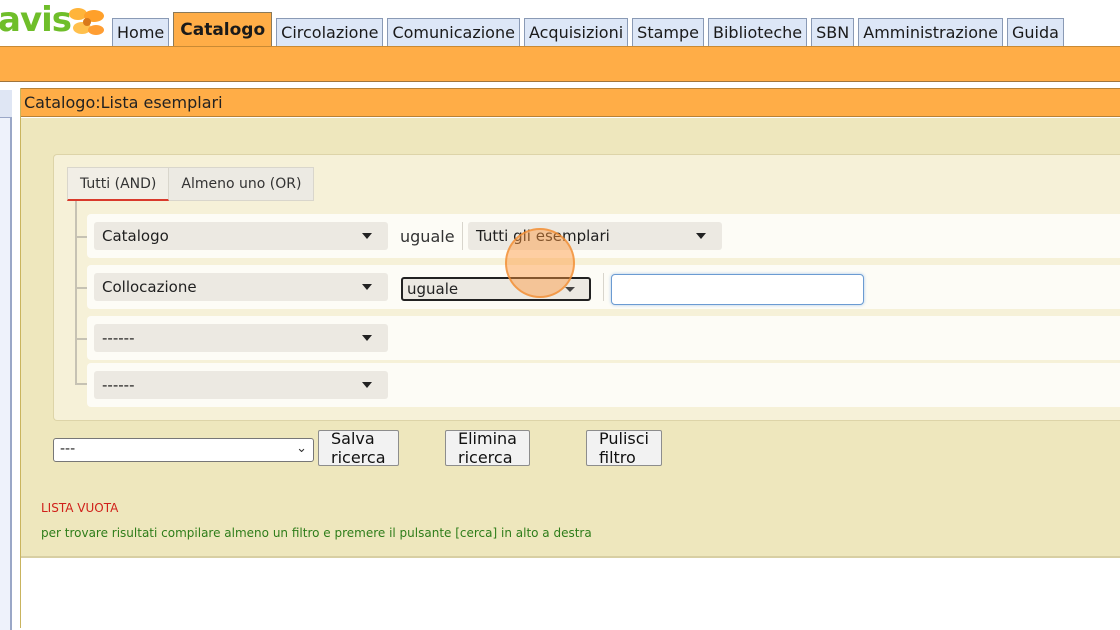 This screenshot has width=1120, height=630. Describe the element at coordinates (540, 263) in the screenshot. I see `click-indicator` at that location.